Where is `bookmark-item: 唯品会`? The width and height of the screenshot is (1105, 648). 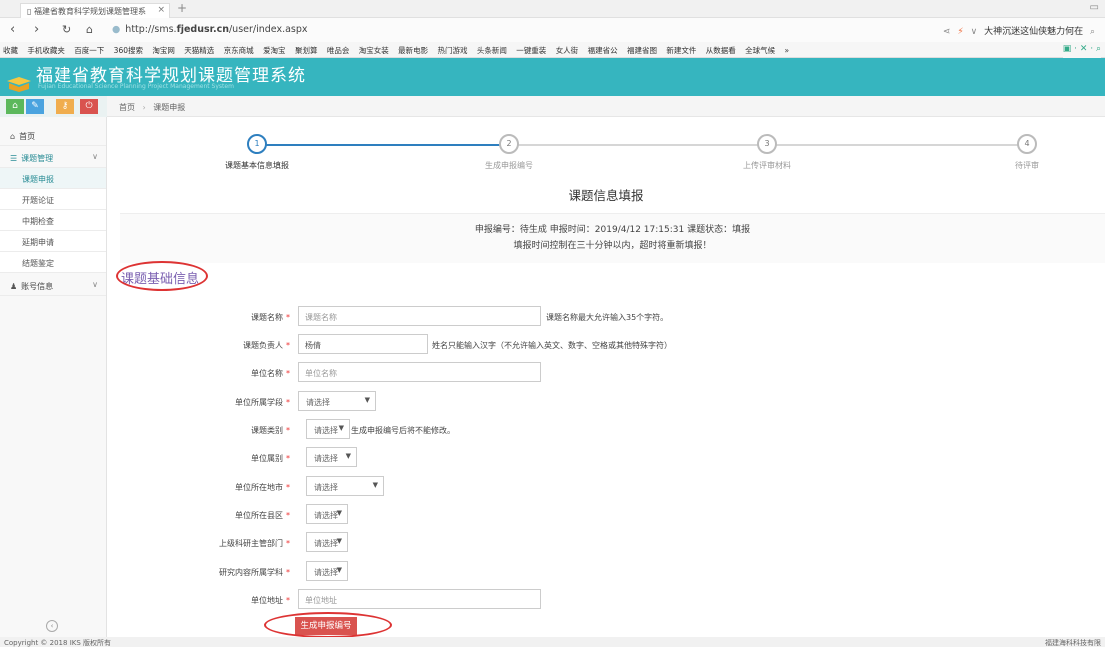 bookmark-item: 唯品会 is located at coordinates (338, 50).